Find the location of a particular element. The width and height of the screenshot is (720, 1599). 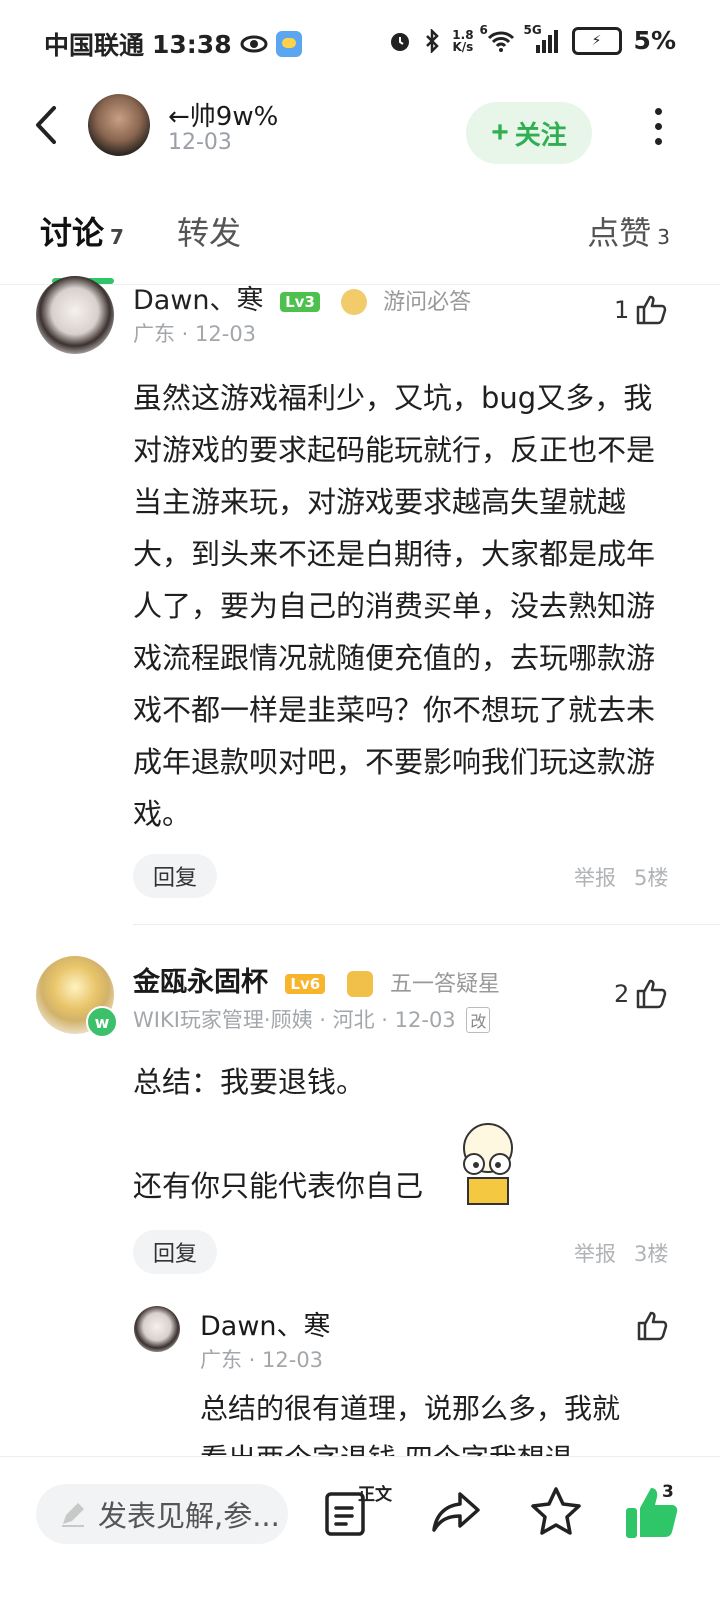

tab-forward: 转发 is located at coordinates (209, 231).